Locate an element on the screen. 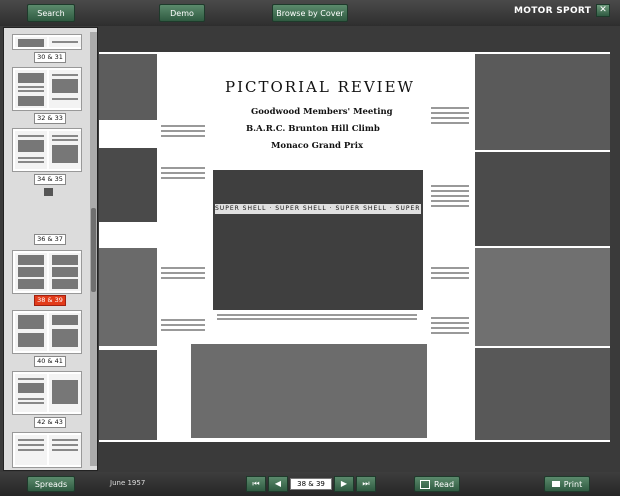  thumb-label: 30 & 31 is located at coordinates (50, 57).